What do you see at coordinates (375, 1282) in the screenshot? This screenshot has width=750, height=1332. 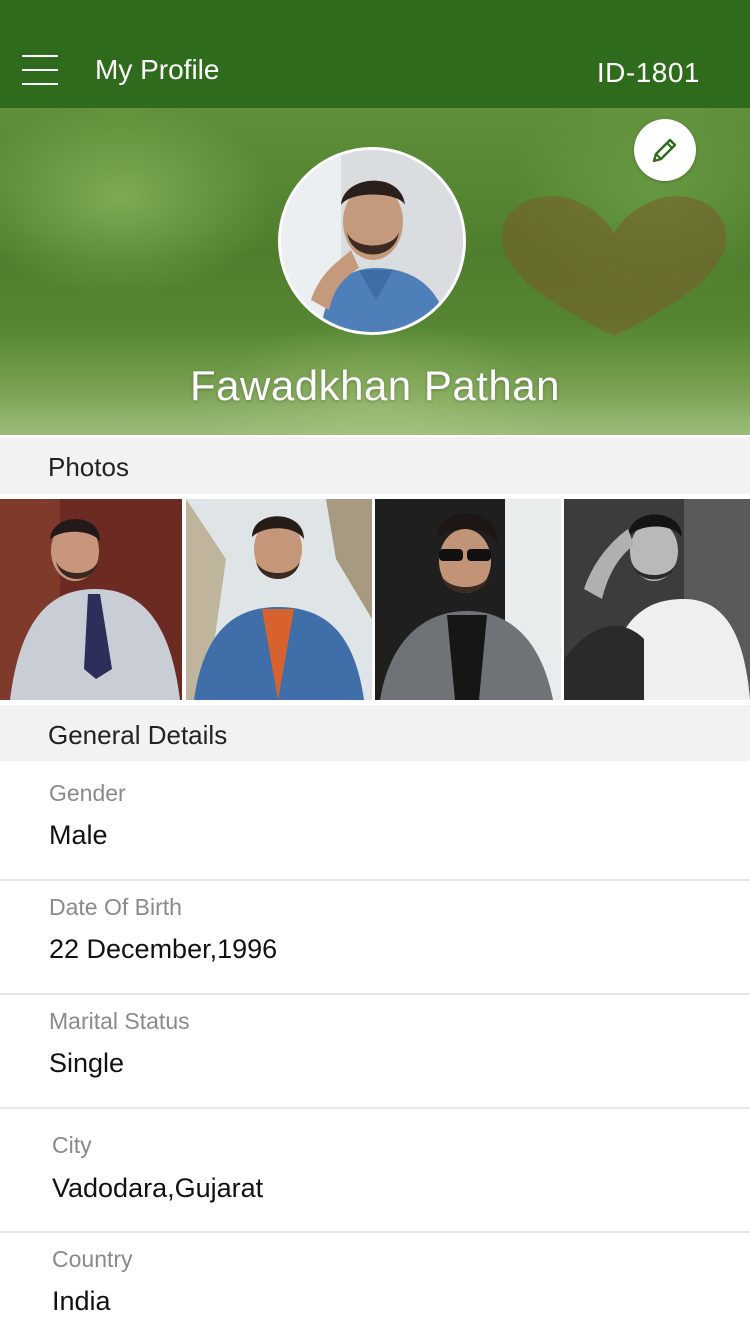 I see `detail-row-country: Country India` at bounding box center [375, 1282].